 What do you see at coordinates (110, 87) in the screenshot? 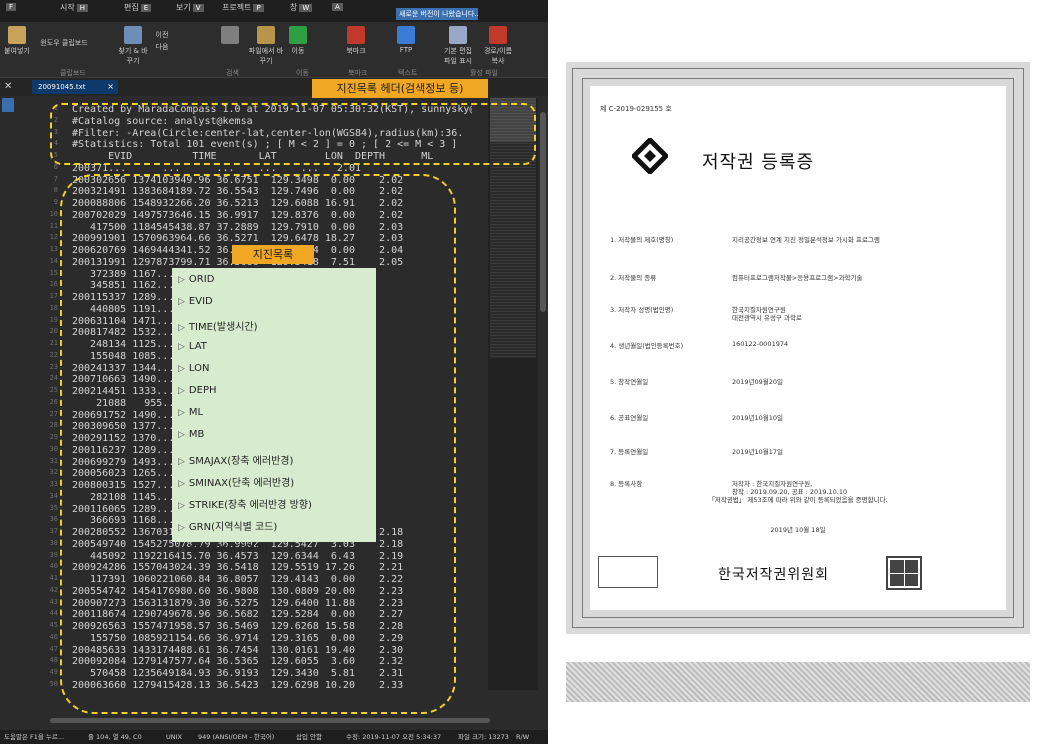
I see `tab-close-icon: ×` at bounding box center [110, 87].